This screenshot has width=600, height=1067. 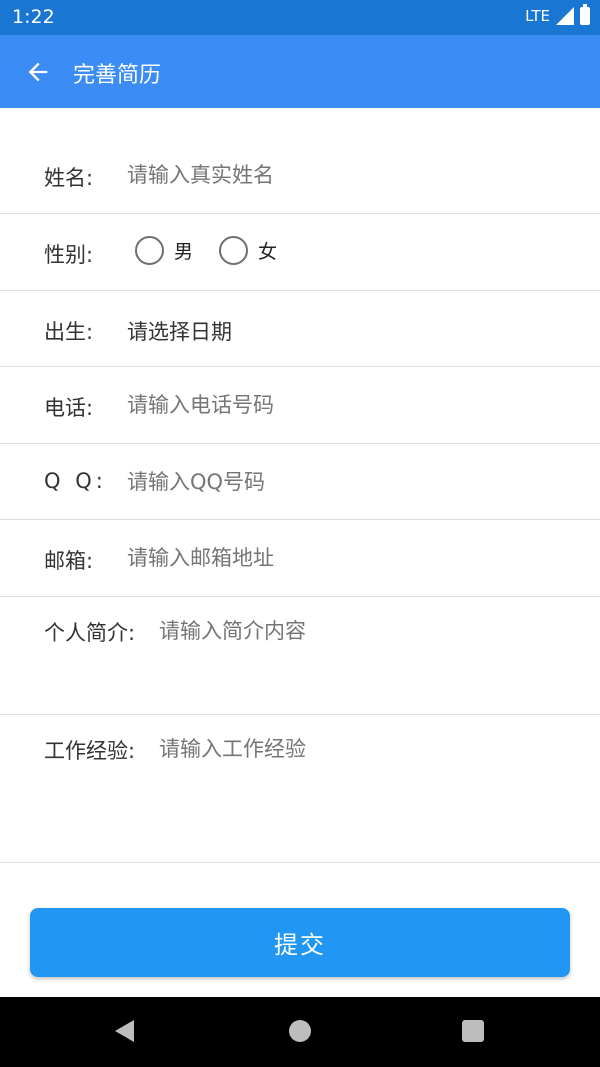 I want to click on name-row: 姓名:, so click(x=300, y=176).